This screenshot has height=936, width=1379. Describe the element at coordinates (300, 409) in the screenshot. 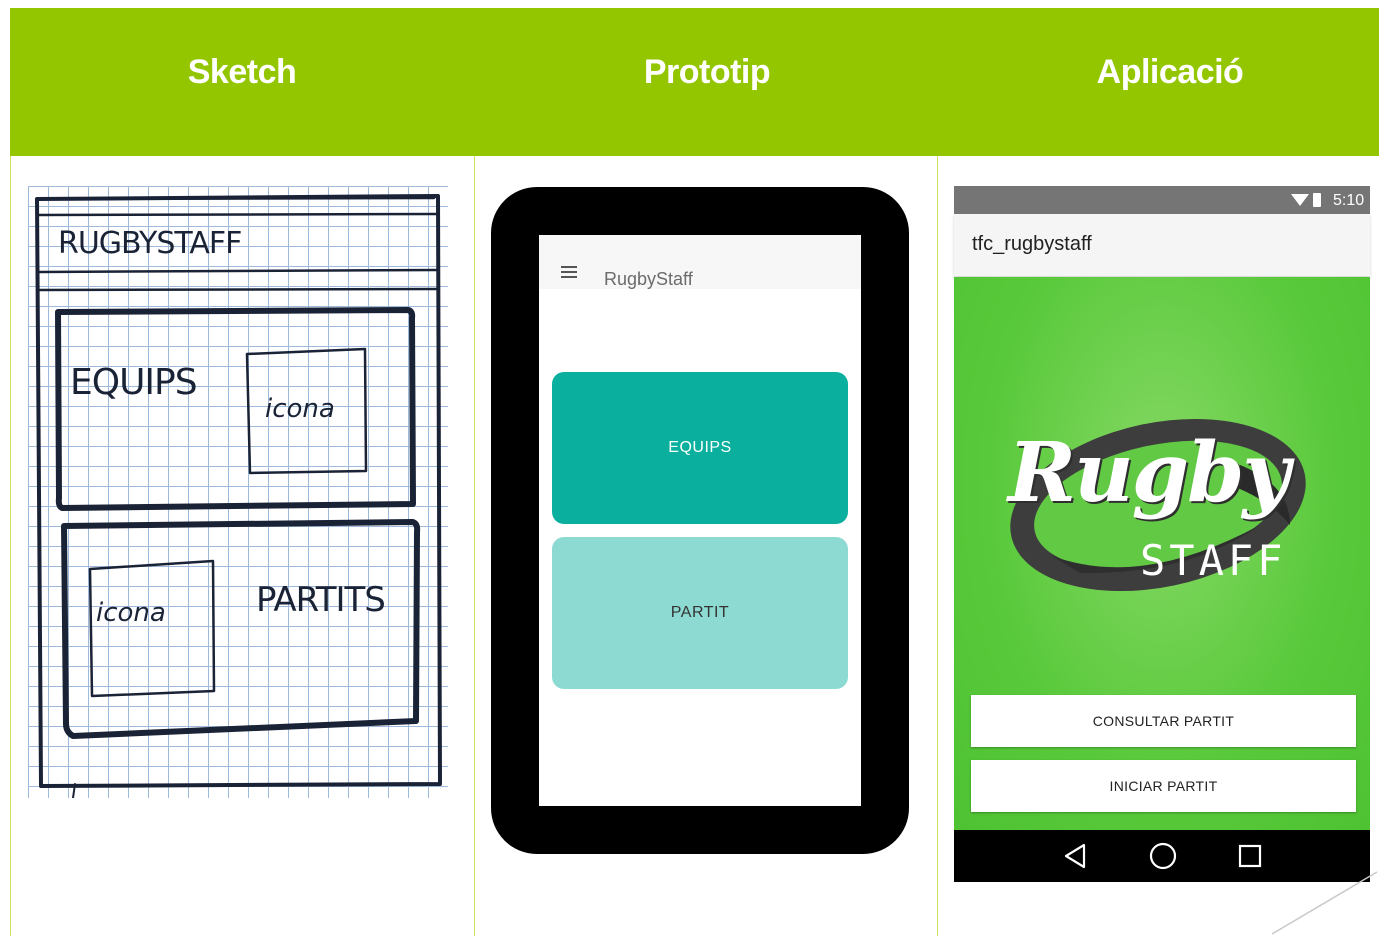

I see `sketch-icon-placeholder-1: icona` at that location.